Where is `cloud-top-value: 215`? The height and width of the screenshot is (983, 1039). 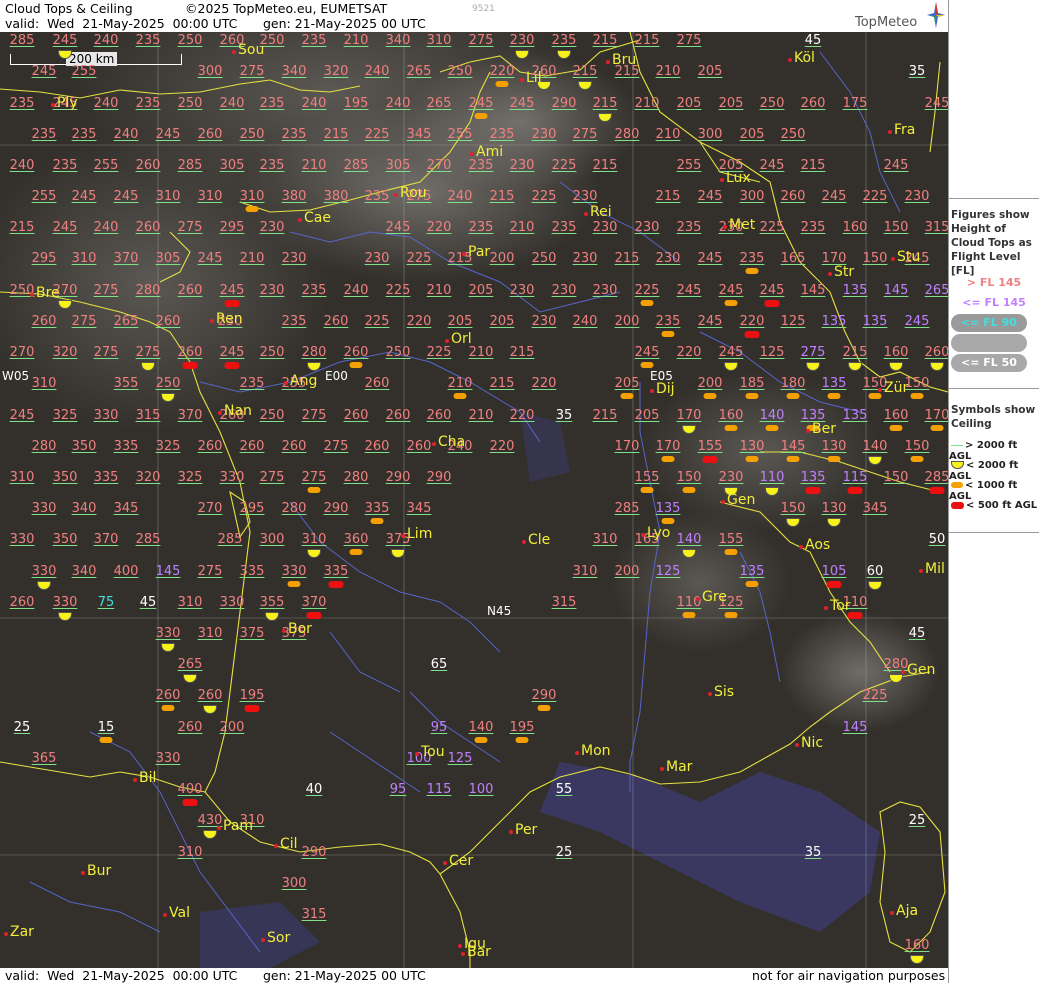 cloud-top-value: 215 is located at coordinates (22, 227).